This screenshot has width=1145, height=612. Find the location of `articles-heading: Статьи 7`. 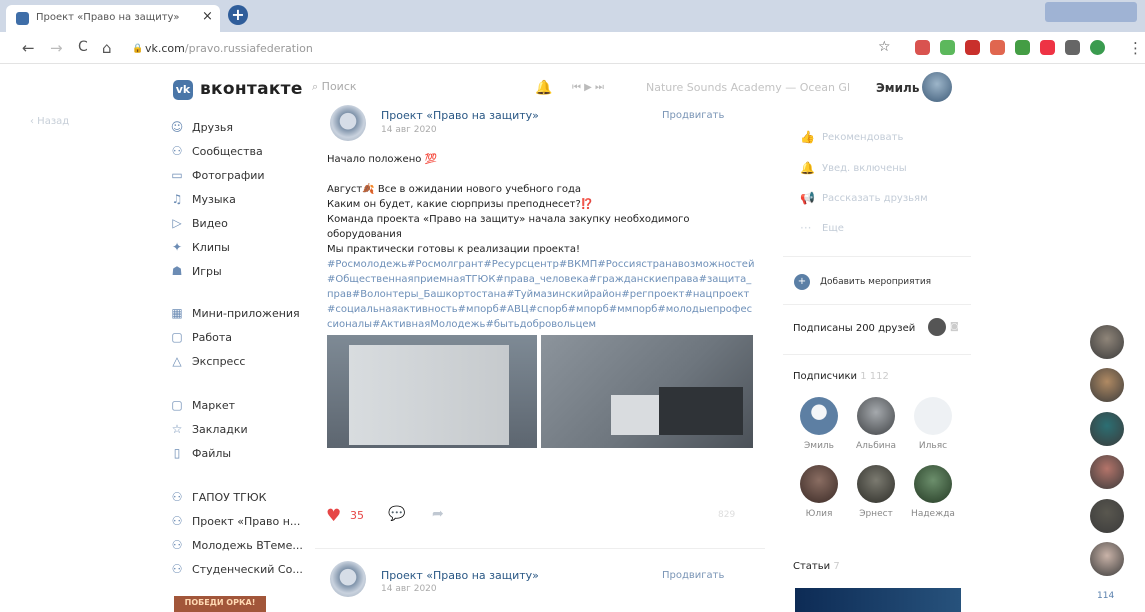

articles-heading: Статьи 7 is located at coordinates (816, 566).